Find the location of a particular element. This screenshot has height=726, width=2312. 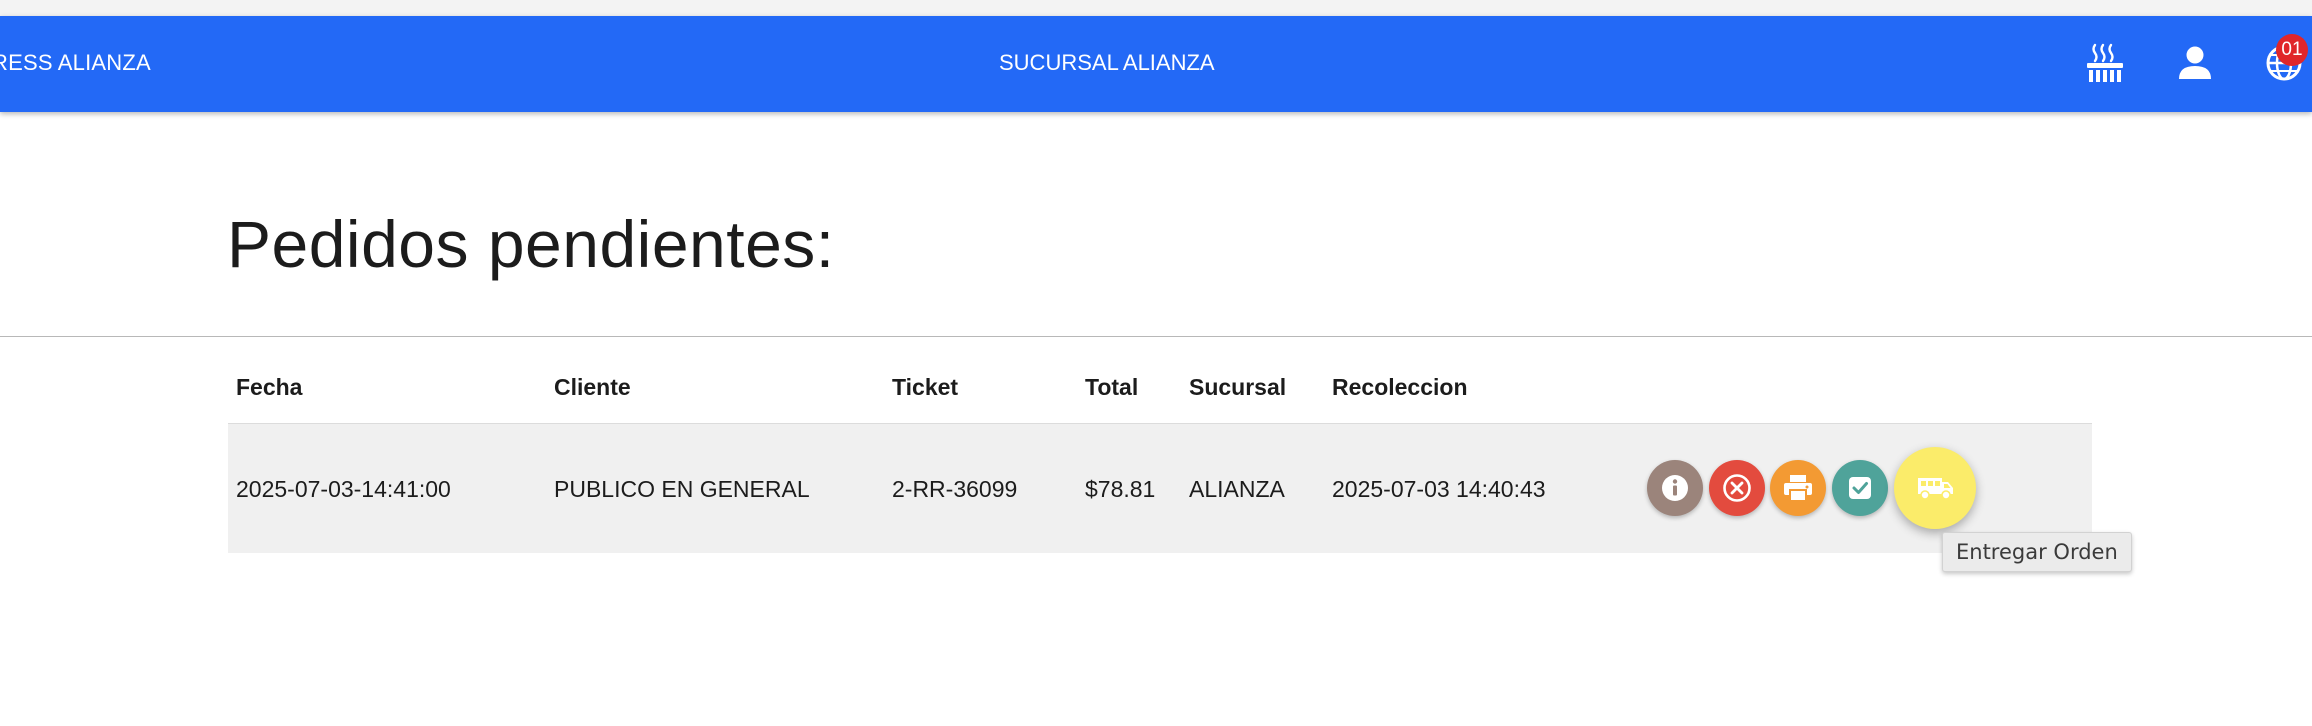

kitchen-icon is located at coordinates (2105, 62).